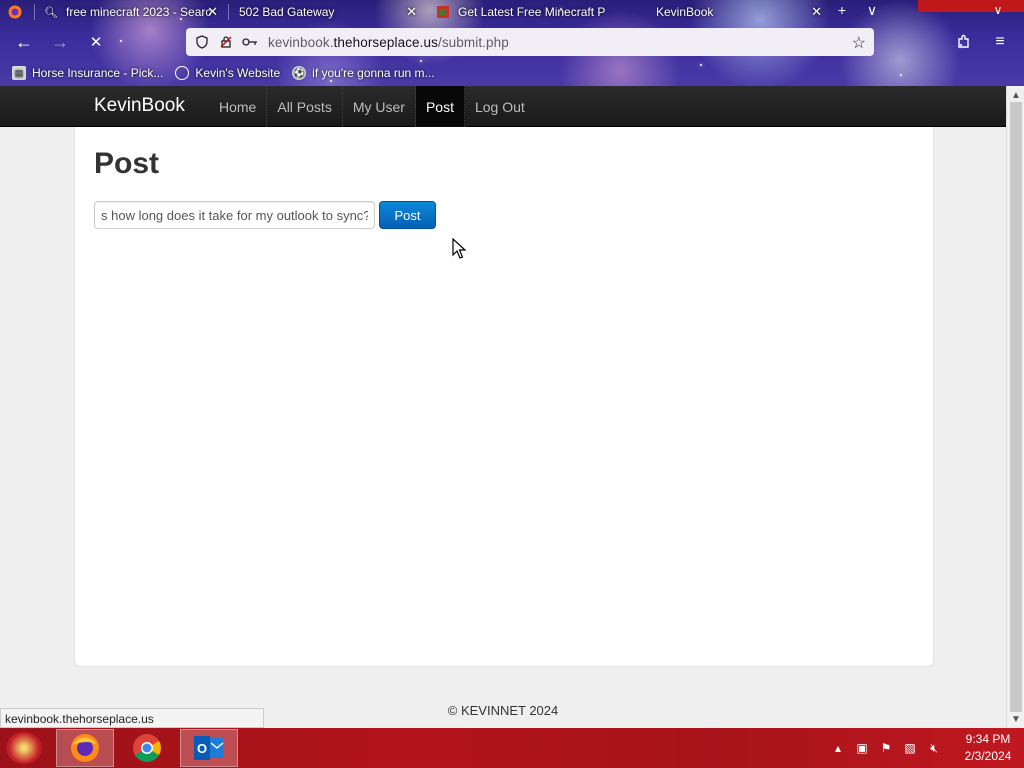 This screenshot has width=1024, height=768. What do you see at coordinates (443, 12) in the screenshot?
I see `minecraft-icon` at bounding box center [443, 12].